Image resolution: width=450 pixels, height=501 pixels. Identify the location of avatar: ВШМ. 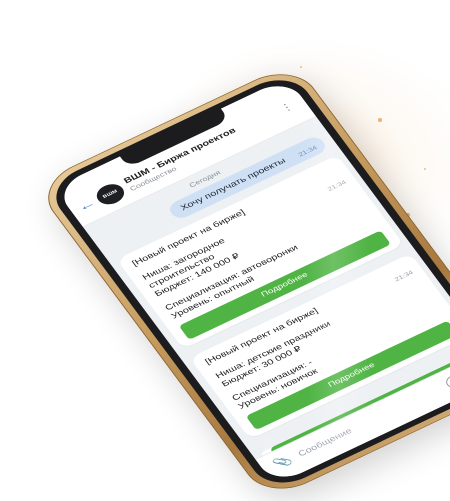
(110, 194).